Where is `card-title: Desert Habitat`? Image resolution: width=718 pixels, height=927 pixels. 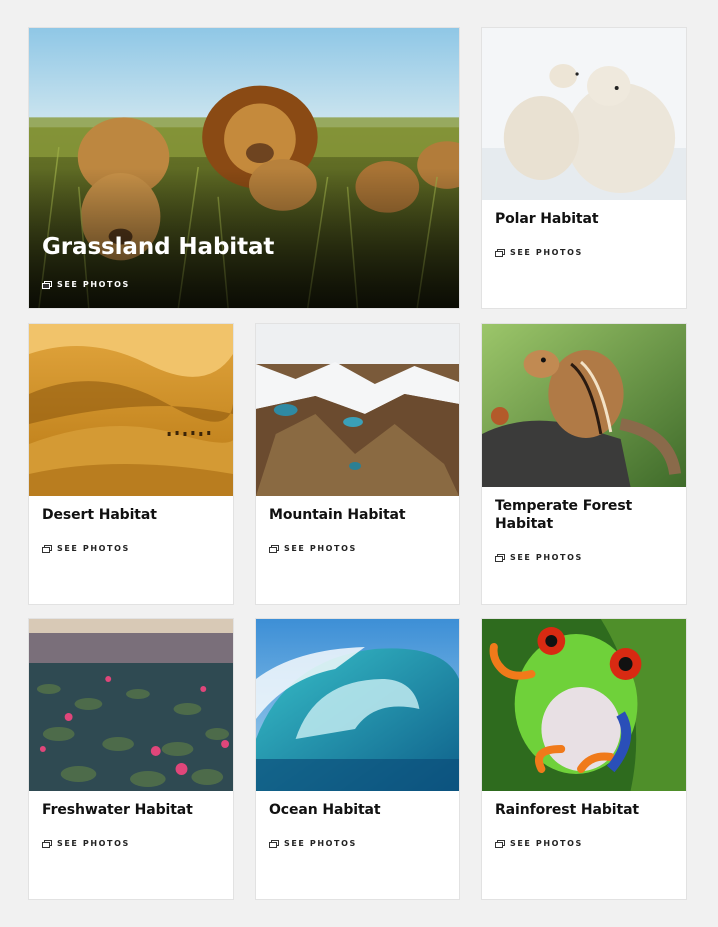 card-title: Desert Habitat is located at coordinates (131, 515).